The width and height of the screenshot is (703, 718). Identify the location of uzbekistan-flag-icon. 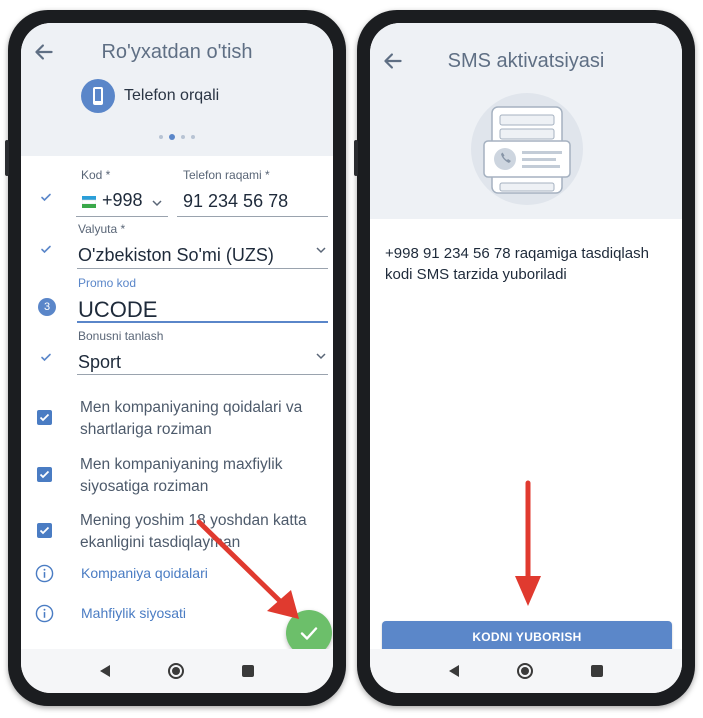
(89, 202).